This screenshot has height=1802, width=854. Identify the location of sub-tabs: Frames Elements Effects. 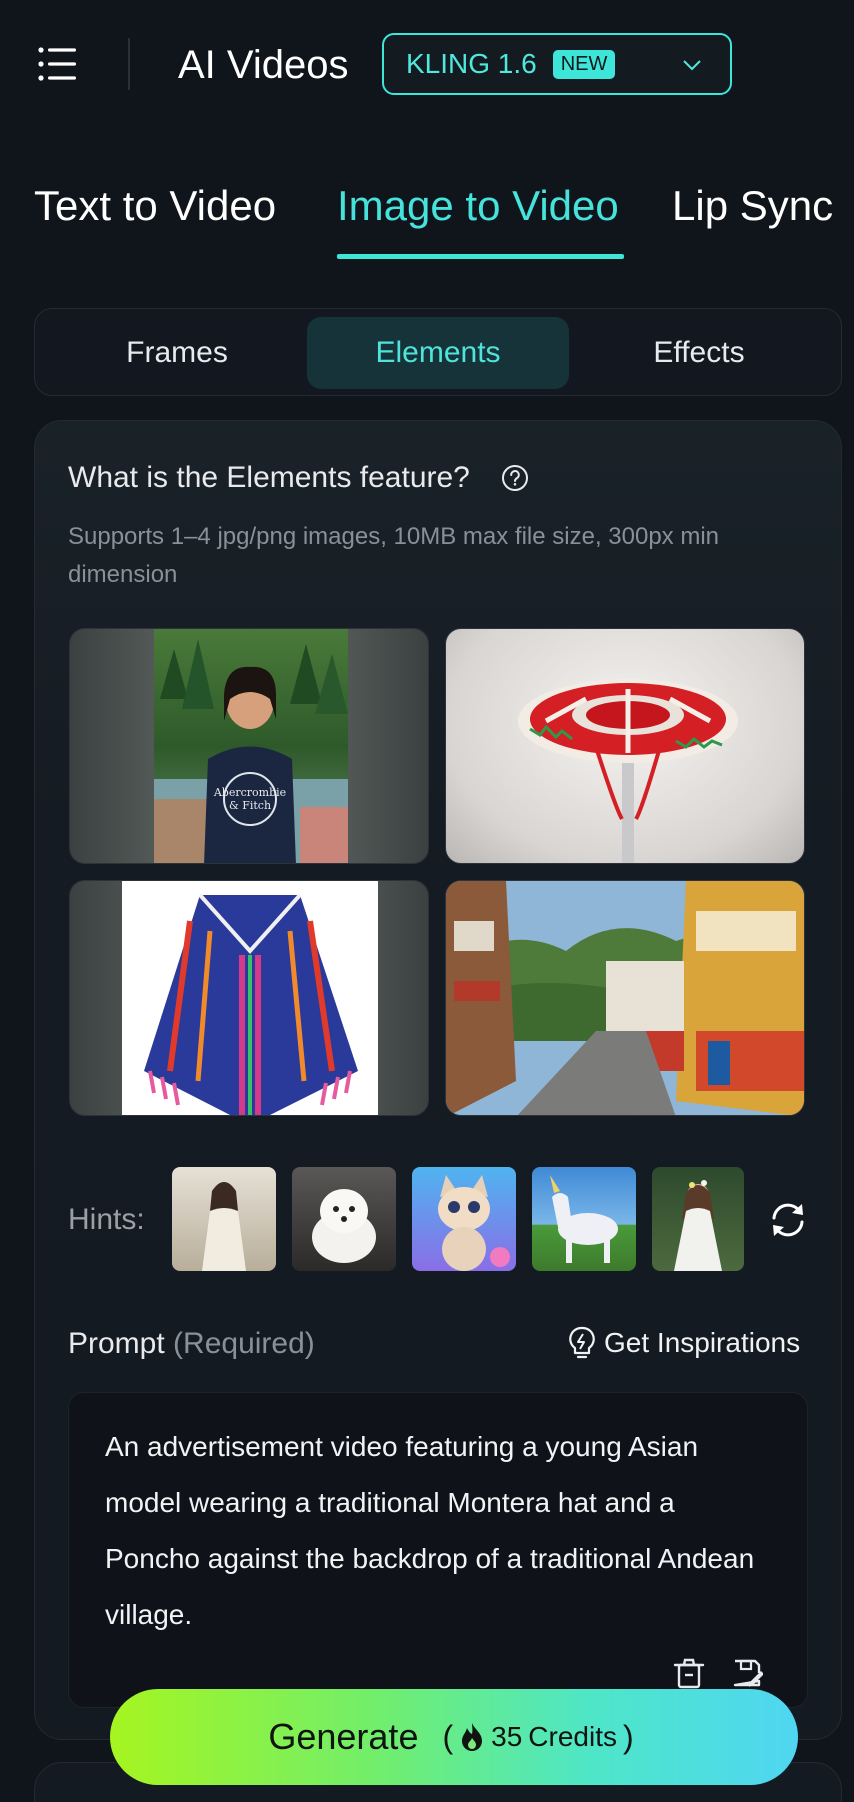
(438, 352).